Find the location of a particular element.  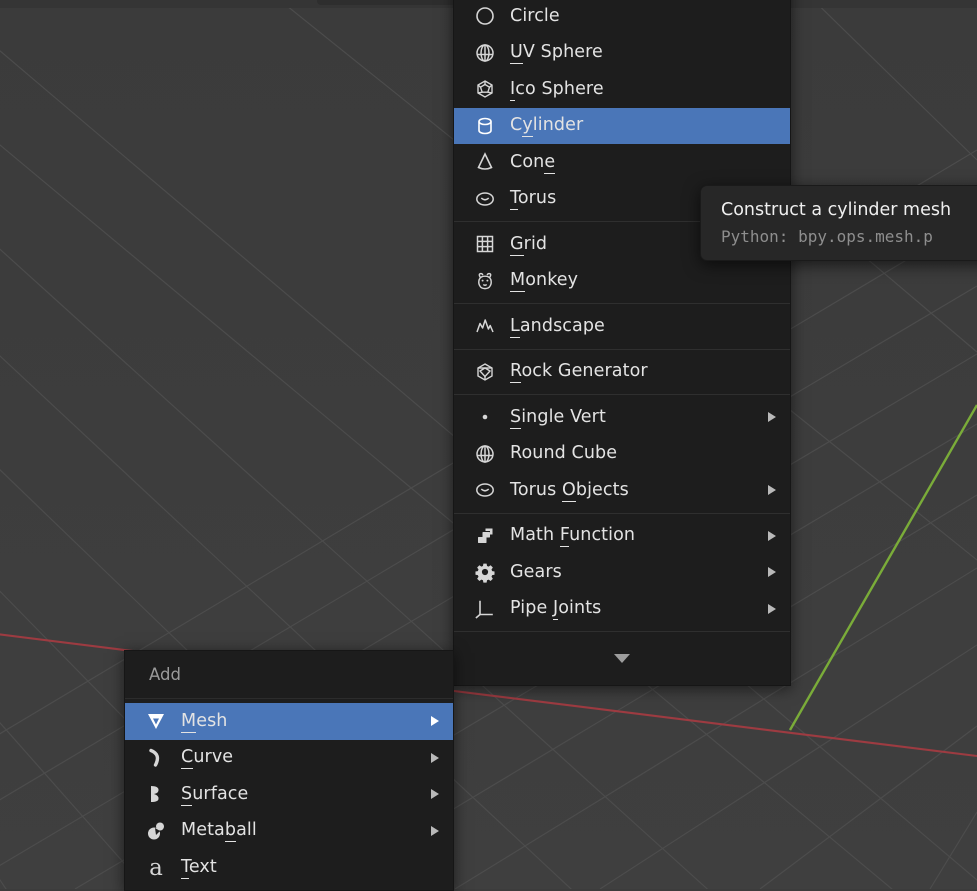

menu-item-round-cube: Round Cube is located at coordinates (622, 454).